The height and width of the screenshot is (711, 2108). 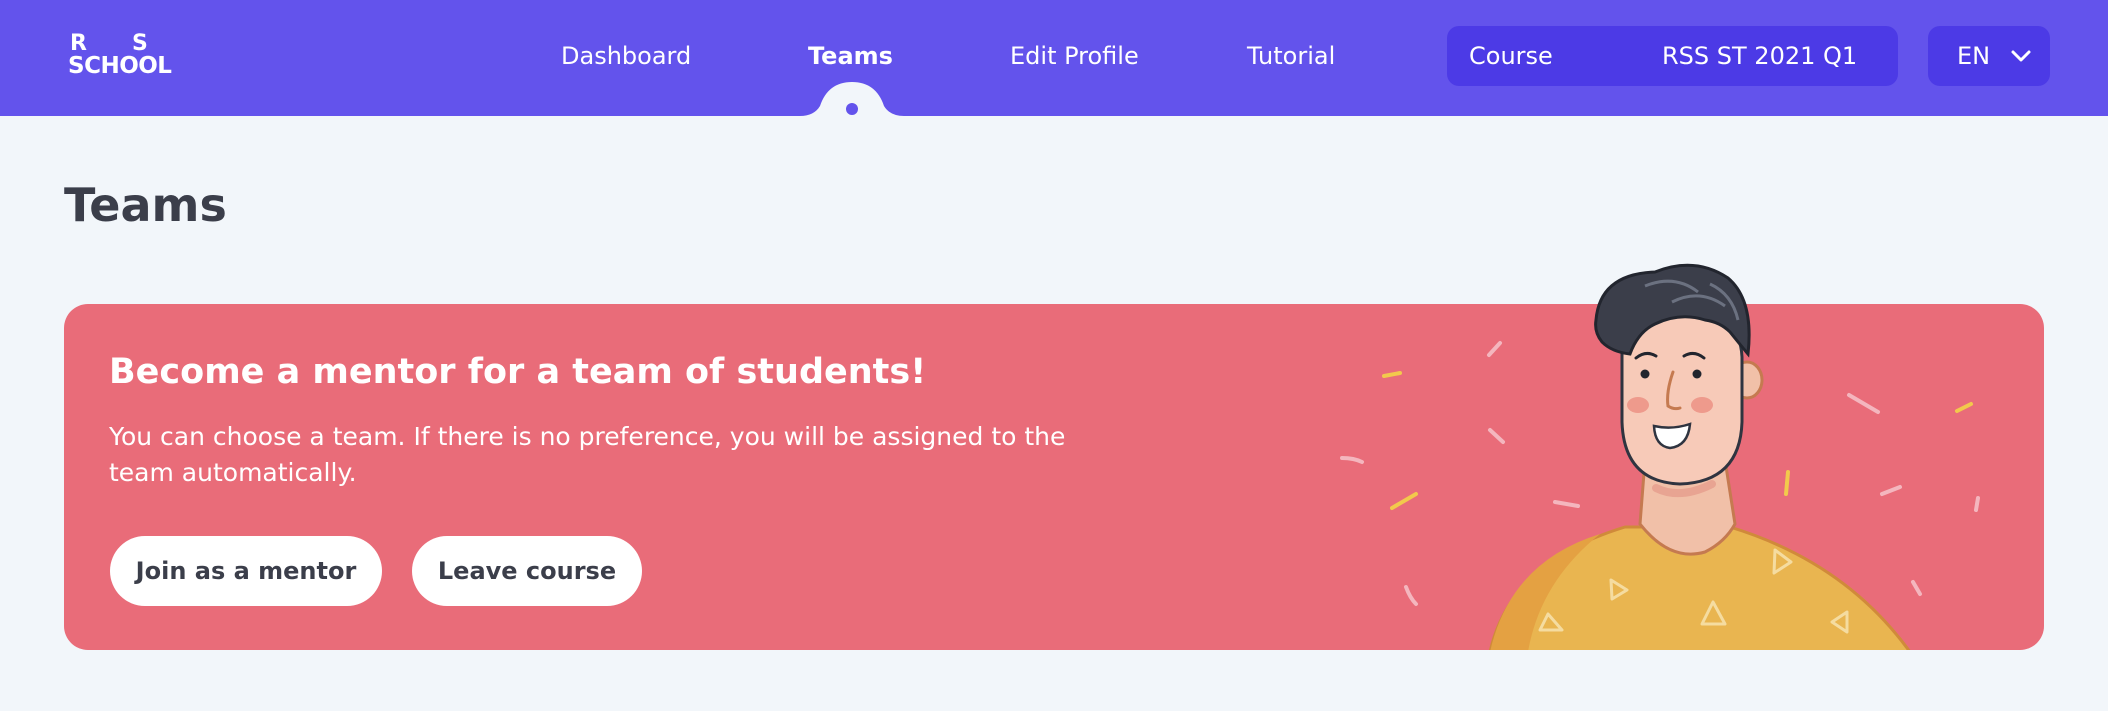 What do you see at coordinates (1974, 56) in the screenshot?
I see `language-select-value: EN` at bounding box center [1974, 56].